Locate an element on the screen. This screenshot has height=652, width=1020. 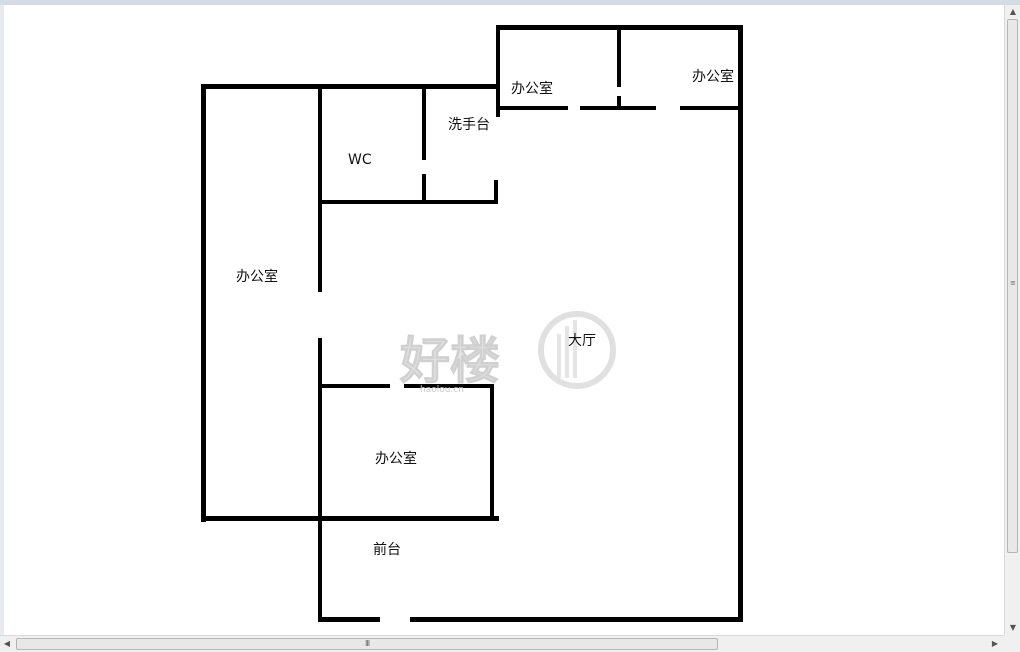
horizontal-scroll-thumb: III is located at coordinates (367, 644).